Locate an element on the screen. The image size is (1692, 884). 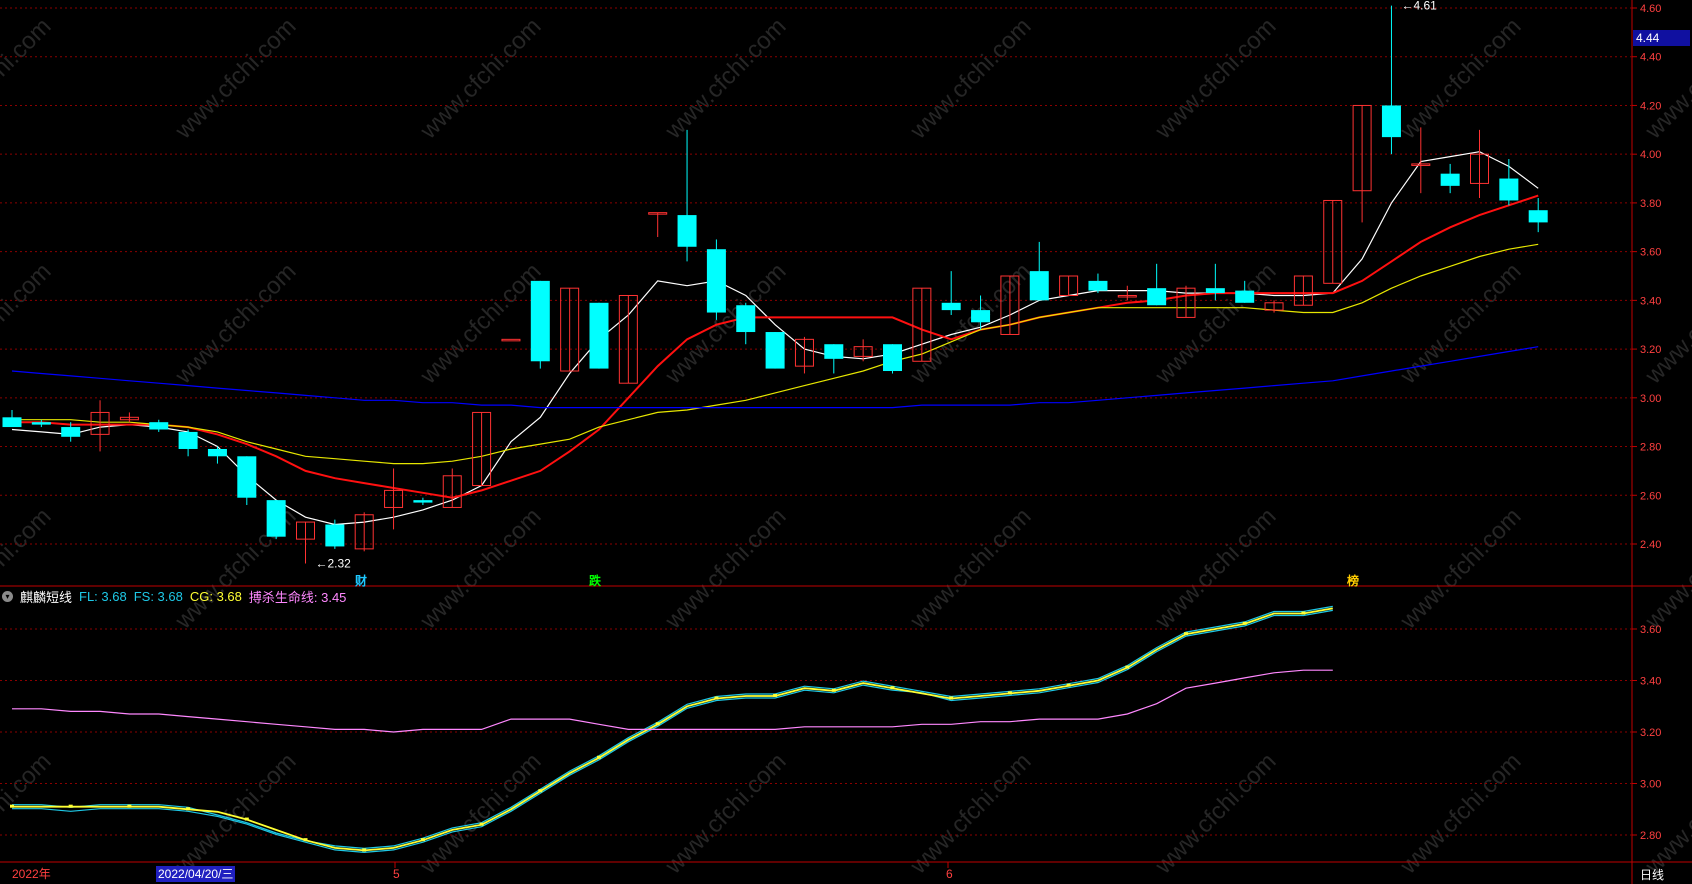
event-tag-drop: 跌 is located at coordinates (595, 580).